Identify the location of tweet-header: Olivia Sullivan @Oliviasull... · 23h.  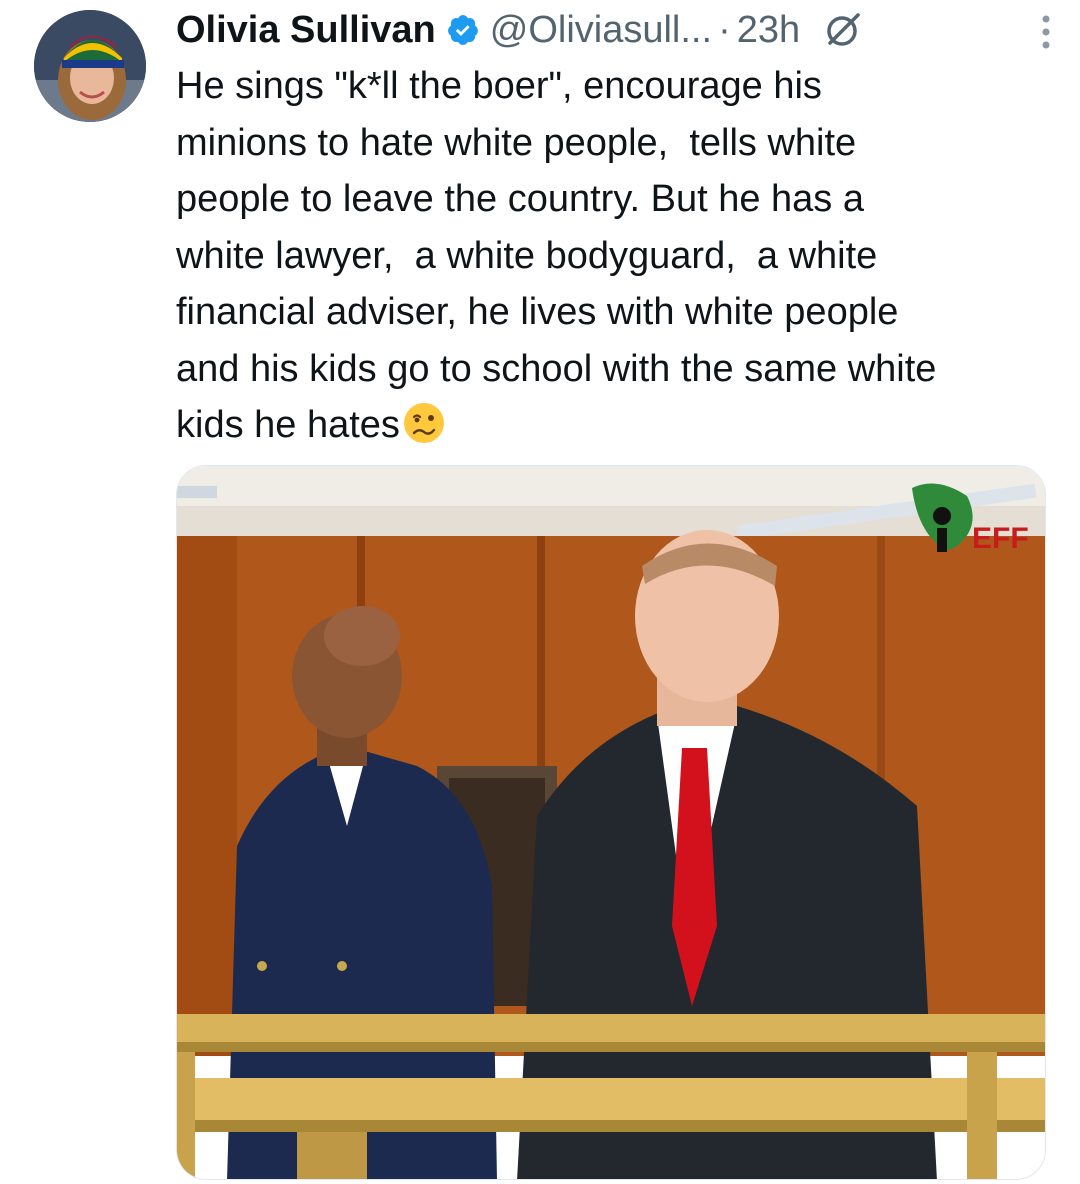
(618, 30).